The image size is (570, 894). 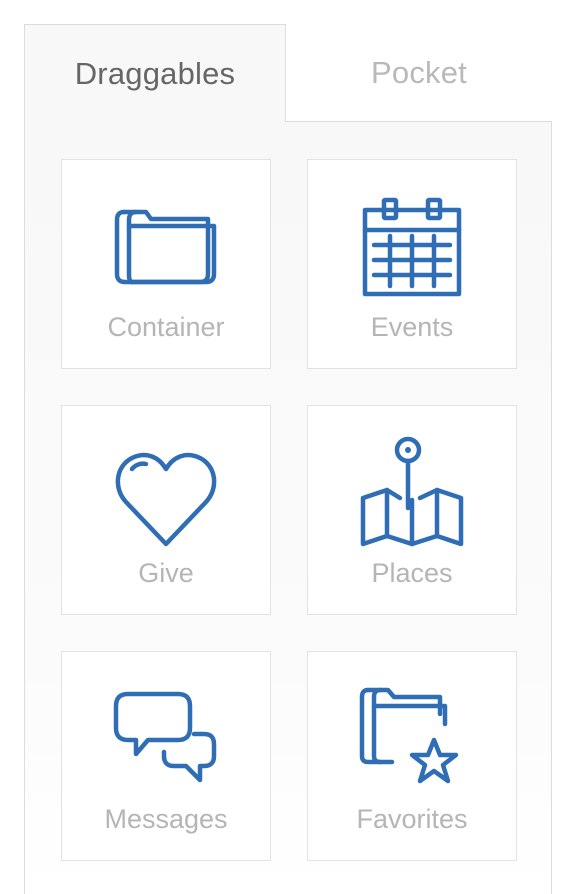 I want to click on tile-messages: Messages, so click(x=166, y=756).